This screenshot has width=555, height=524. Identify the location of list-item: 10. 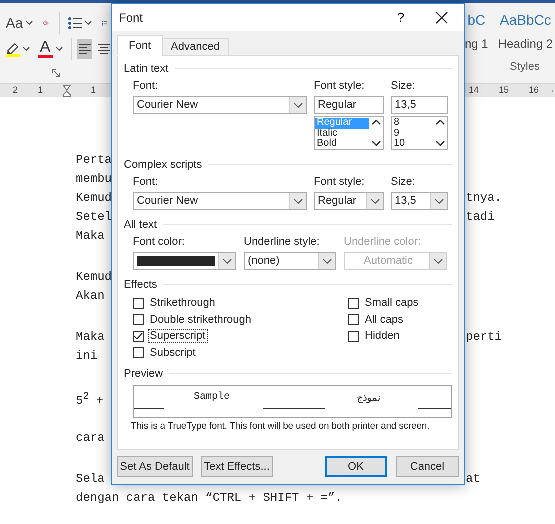
(412, 144).